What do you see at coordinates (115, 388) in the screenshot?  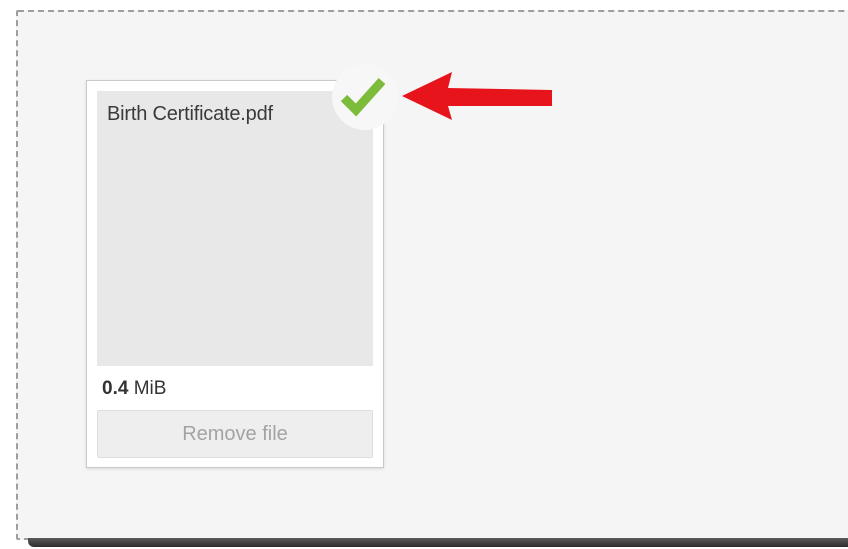 I see `file-size-value: 0.4` at bounding box center [115, 388].